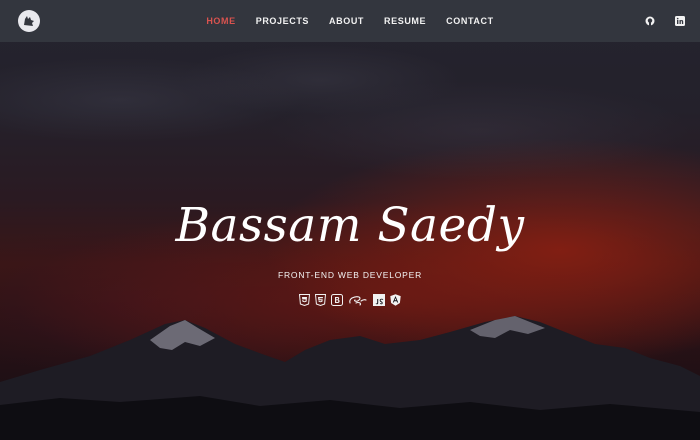  I want to click on javascript-icon, so click(379, 300).